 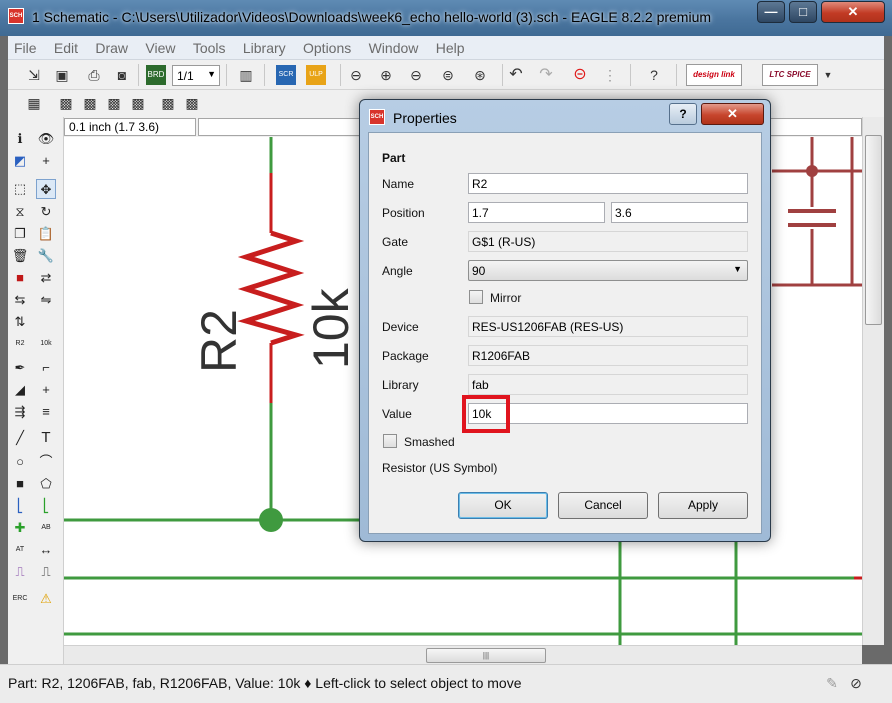 I want to click on mirror-checkbox, so click(x=476, y=297).